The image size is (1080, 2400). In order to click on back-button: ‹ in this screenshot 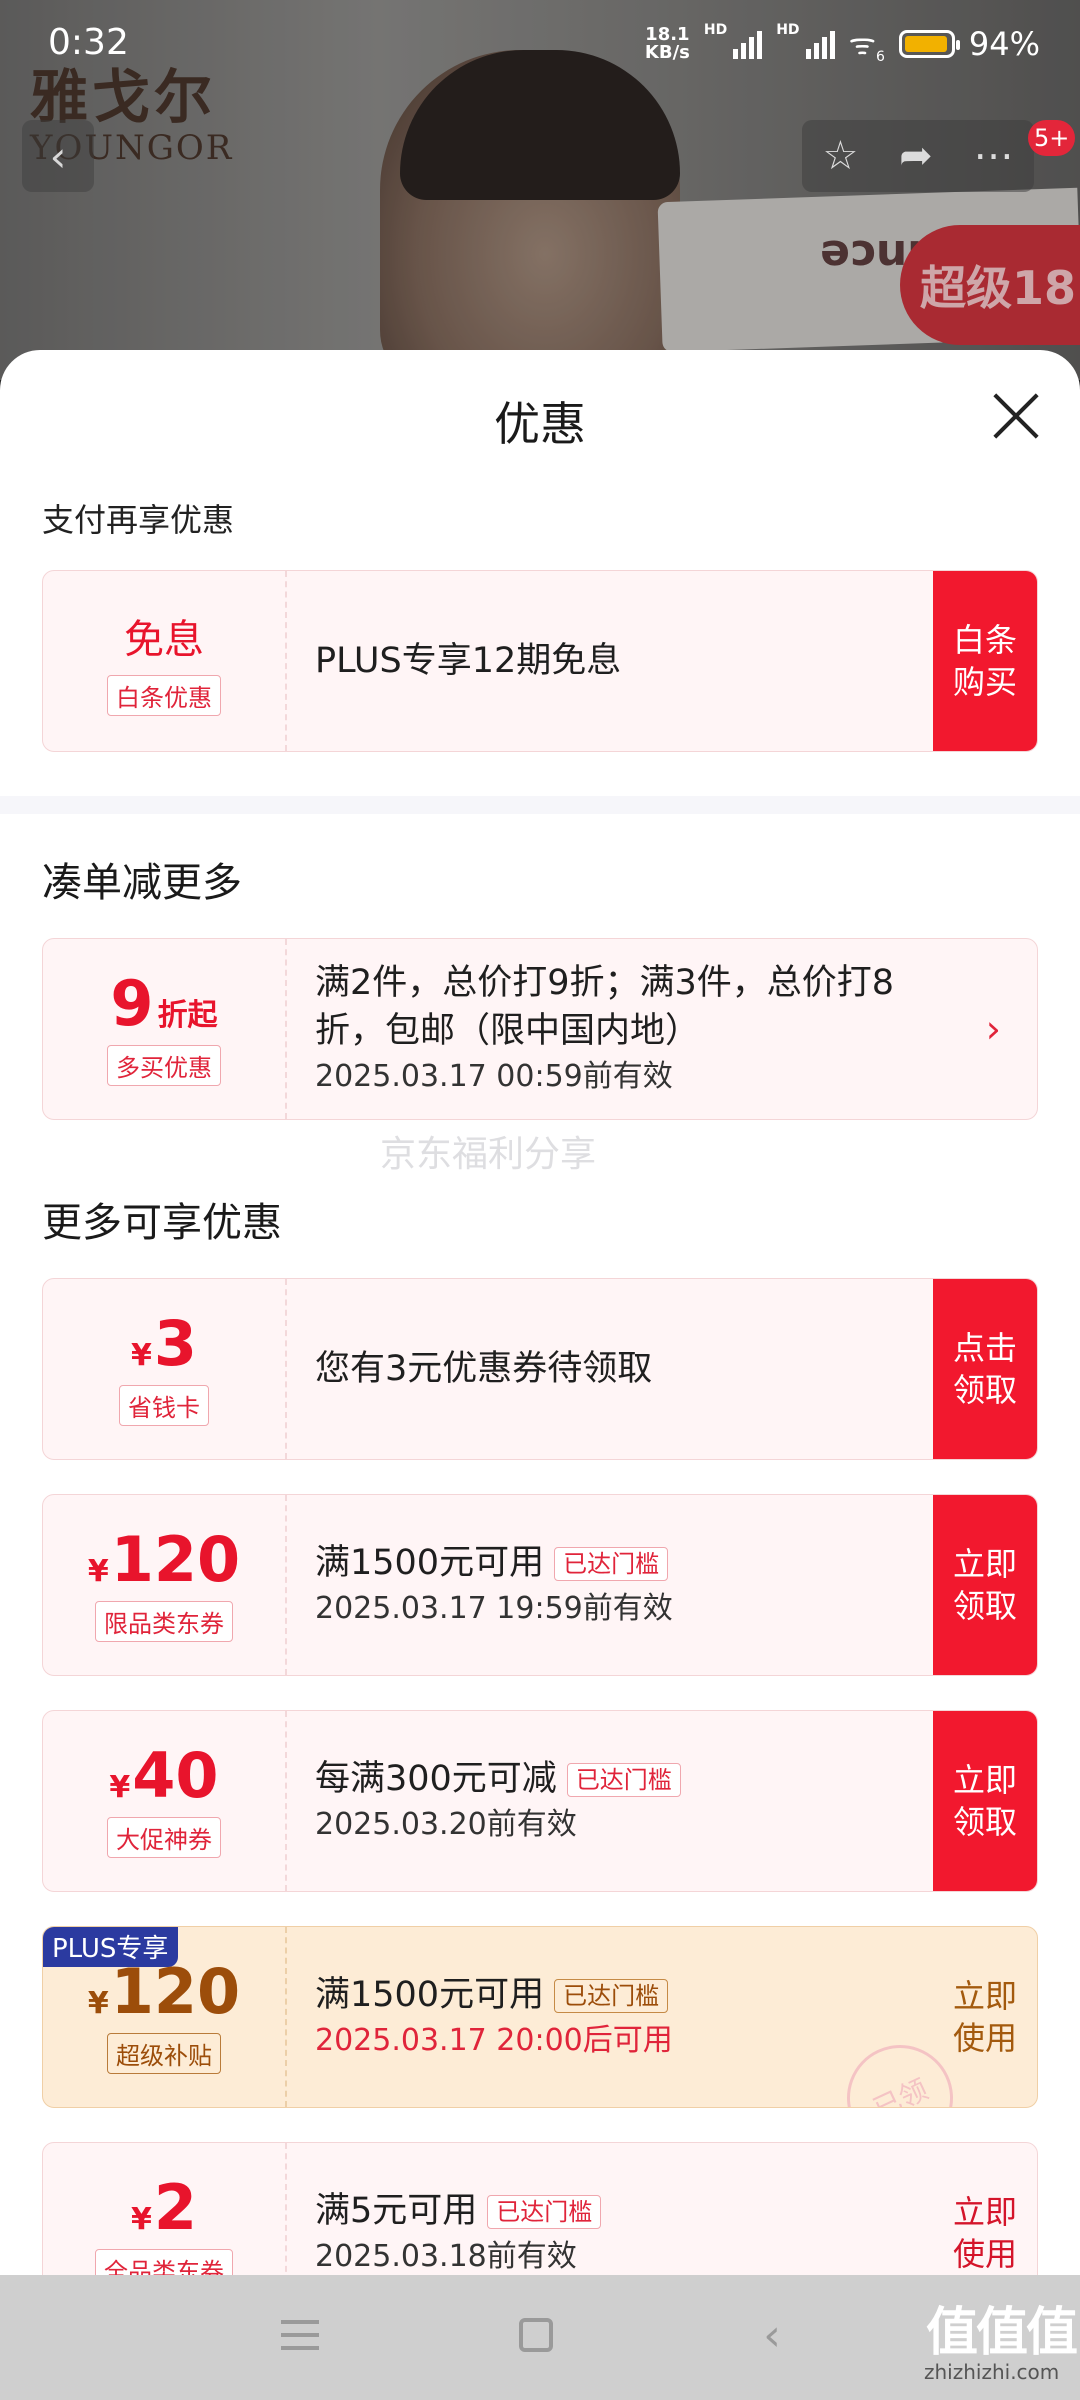, I will do `click(58, 156)`.